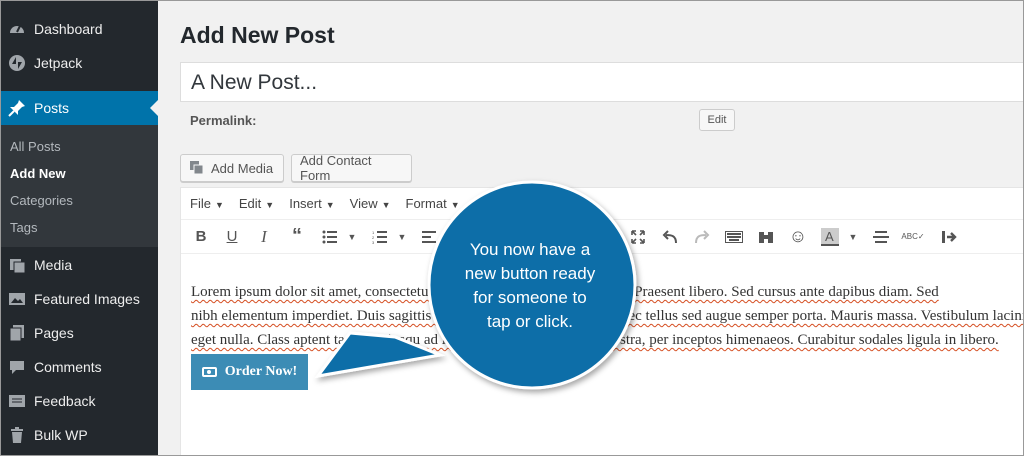 This screenshot has width=1024, height=456. I want to click on fullscreen-icon, so click(638, 237).